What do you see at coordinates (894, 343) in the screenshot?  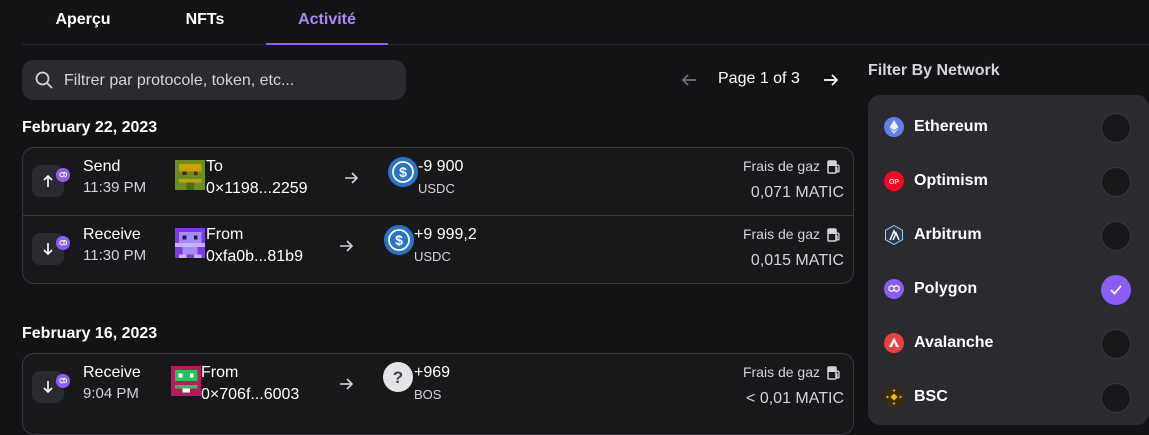 I see `avalanche-icon` at bounding box center [894, 343].